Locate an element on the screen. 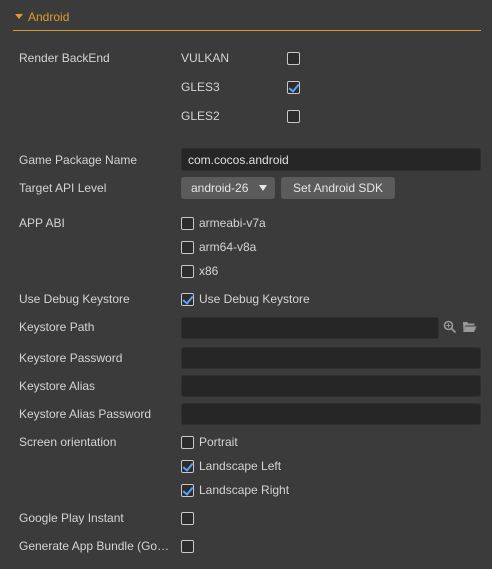 The image size is (492, 569). set-android-sdk-button: Set Android SDK is located at coordinates (338, 188).